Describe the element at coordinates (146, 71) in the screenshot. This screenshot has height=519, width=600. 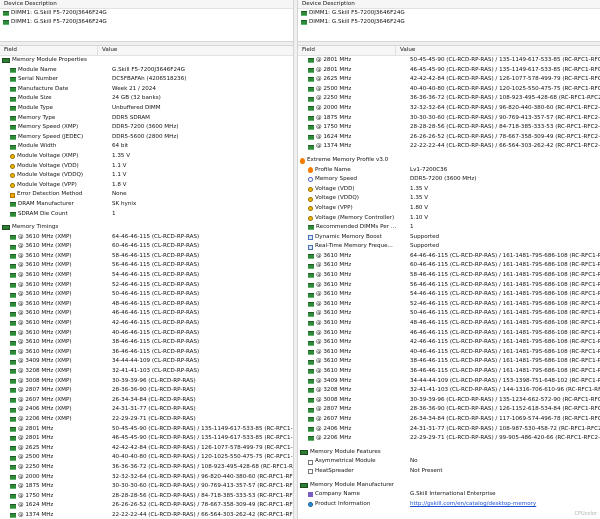
I see `table-row: Module Name G.Skill F5-7200J3646F24G` at that location.